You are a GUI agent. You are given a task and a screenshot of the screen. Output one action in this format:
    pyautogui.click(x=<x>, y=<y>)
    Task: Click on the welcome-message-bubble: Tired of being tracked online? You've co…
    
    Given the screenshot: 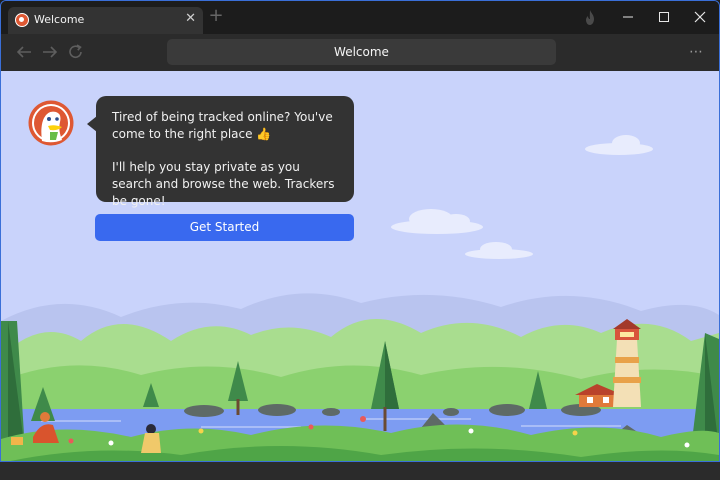 What is the action you would take?
    pyautogui.click(x=220, y=152)
    